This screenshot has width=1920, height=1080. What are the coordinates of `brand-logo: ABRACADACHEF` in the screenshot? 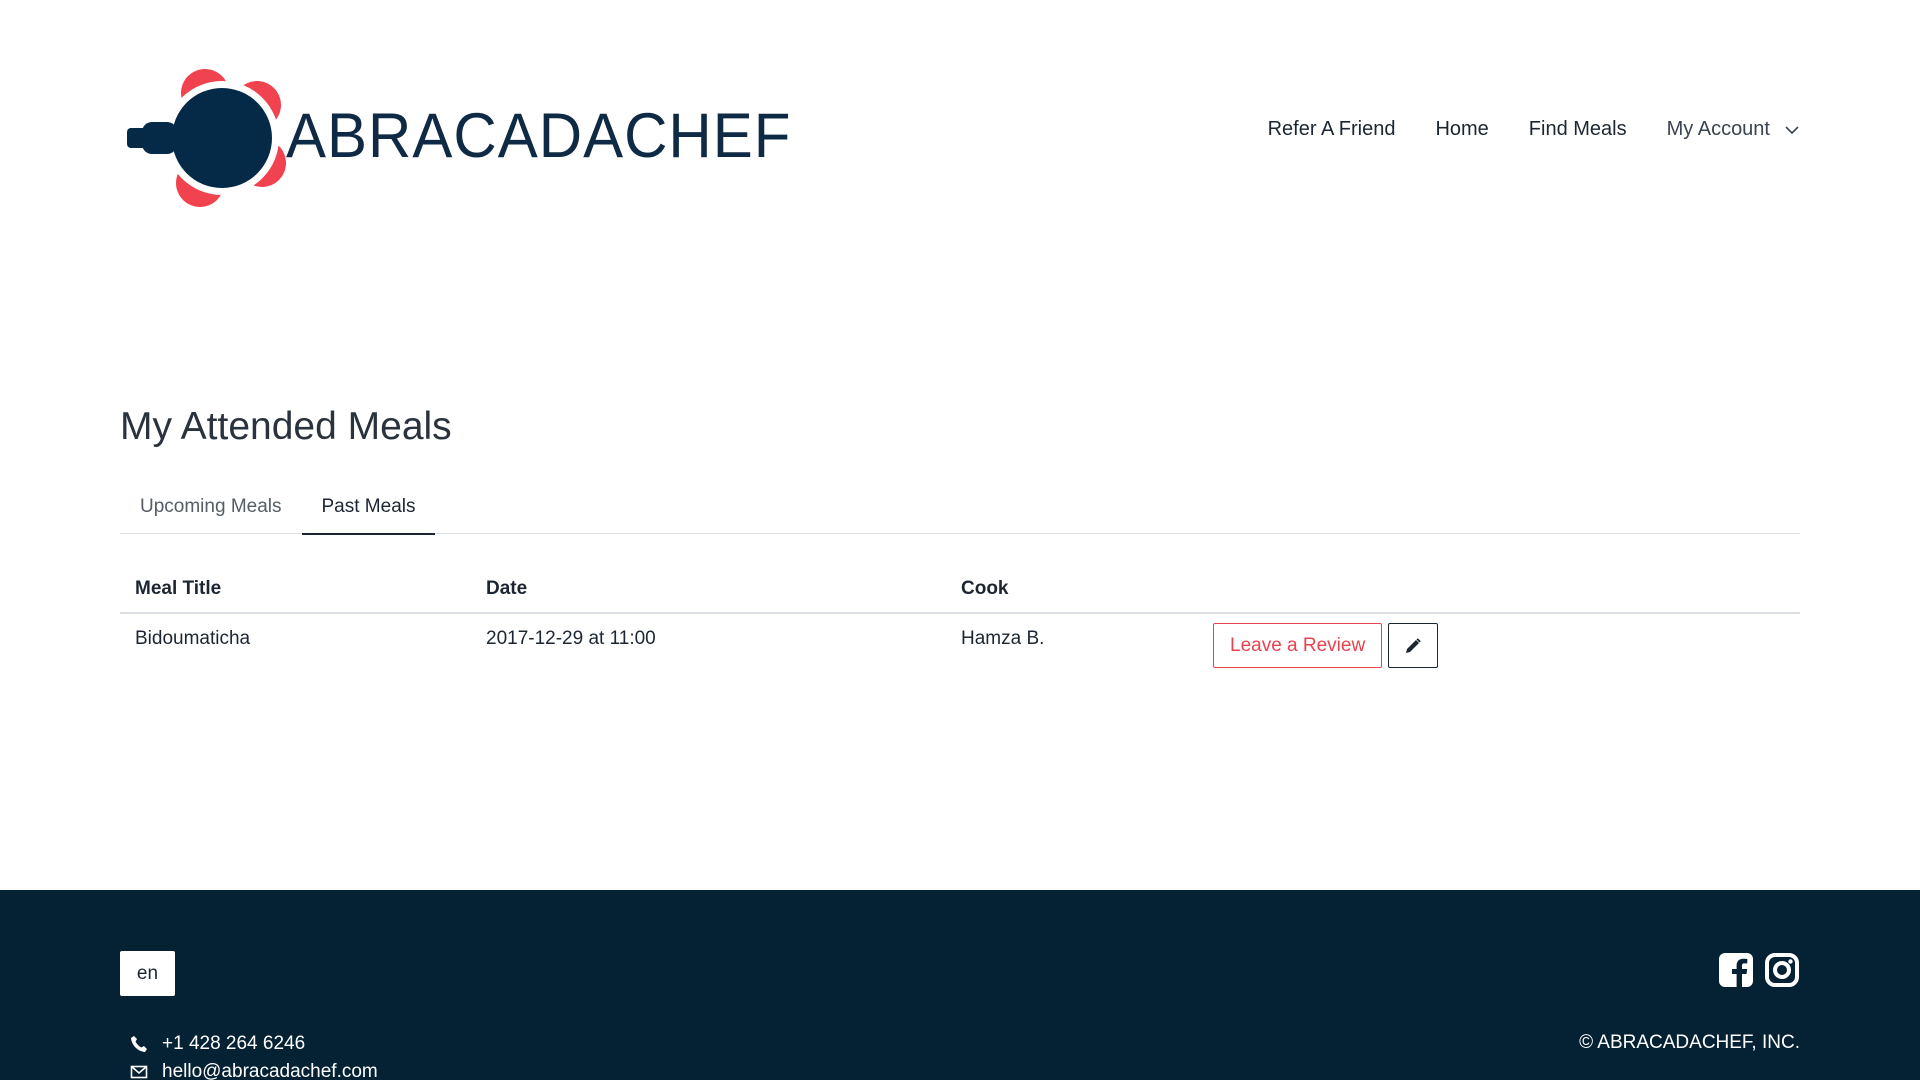 It's located at (456, 135).